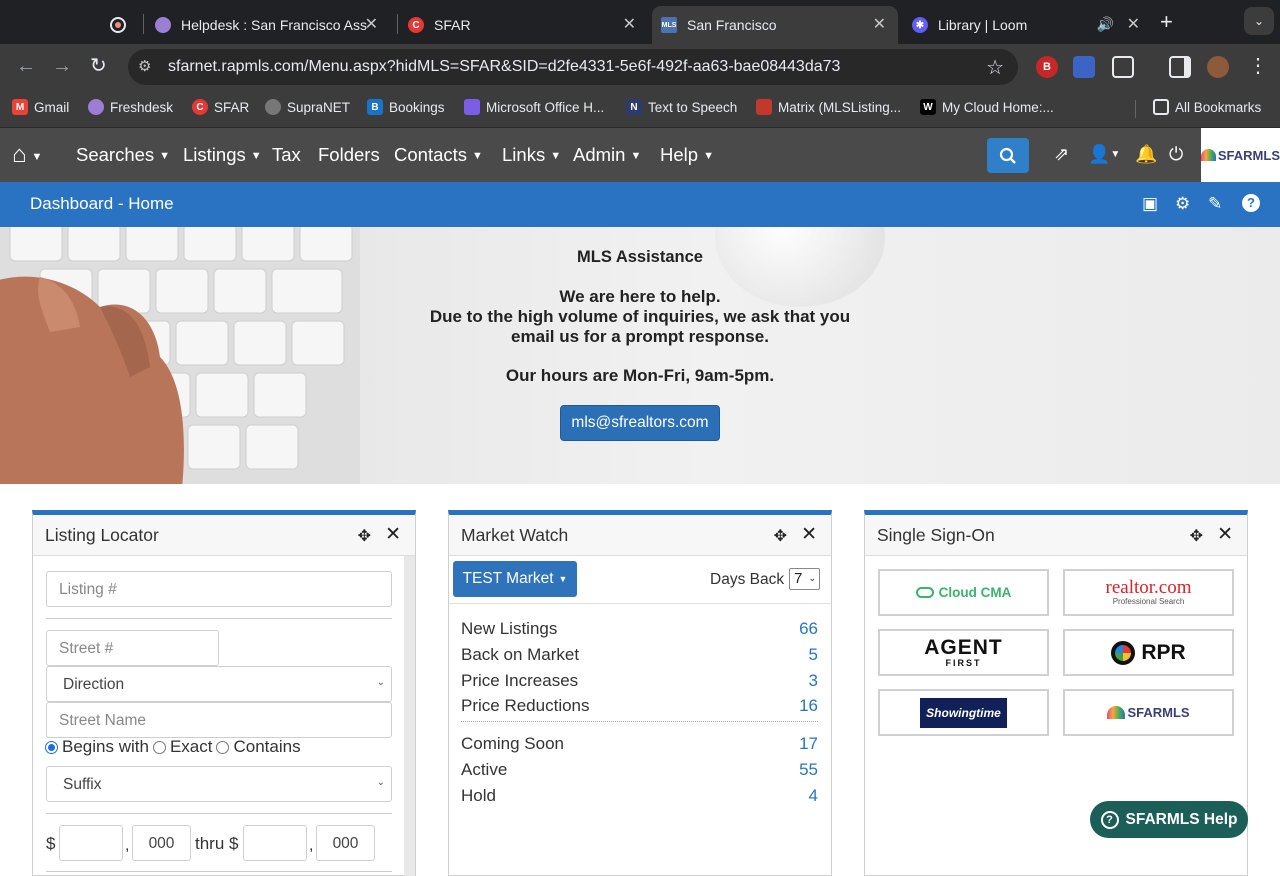 Image resolution: width=1280 pixels, height=876 pixels. Describe the element at coordinates (531, 155) in the screenshot. I see `nav-links: Links ▼` at that location.